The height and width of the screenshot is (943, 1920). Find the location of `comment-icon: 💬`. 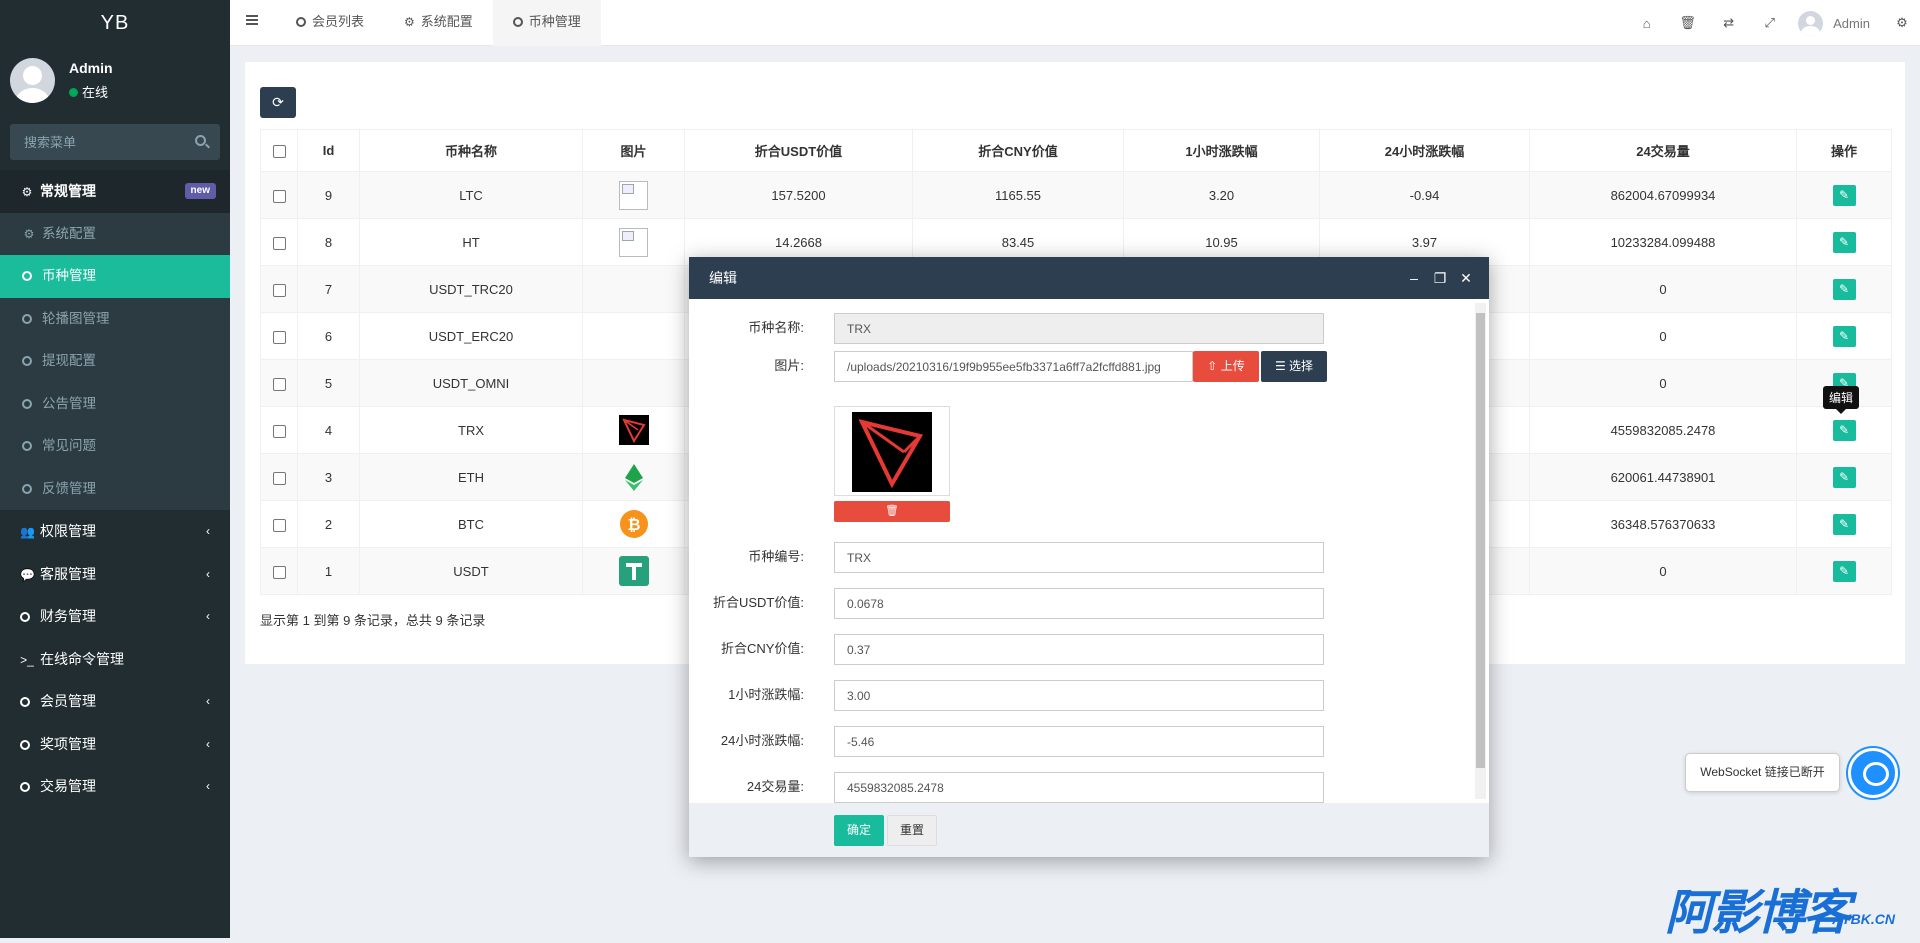

comment-icon: 💬 is located at coordinates (27, 574).